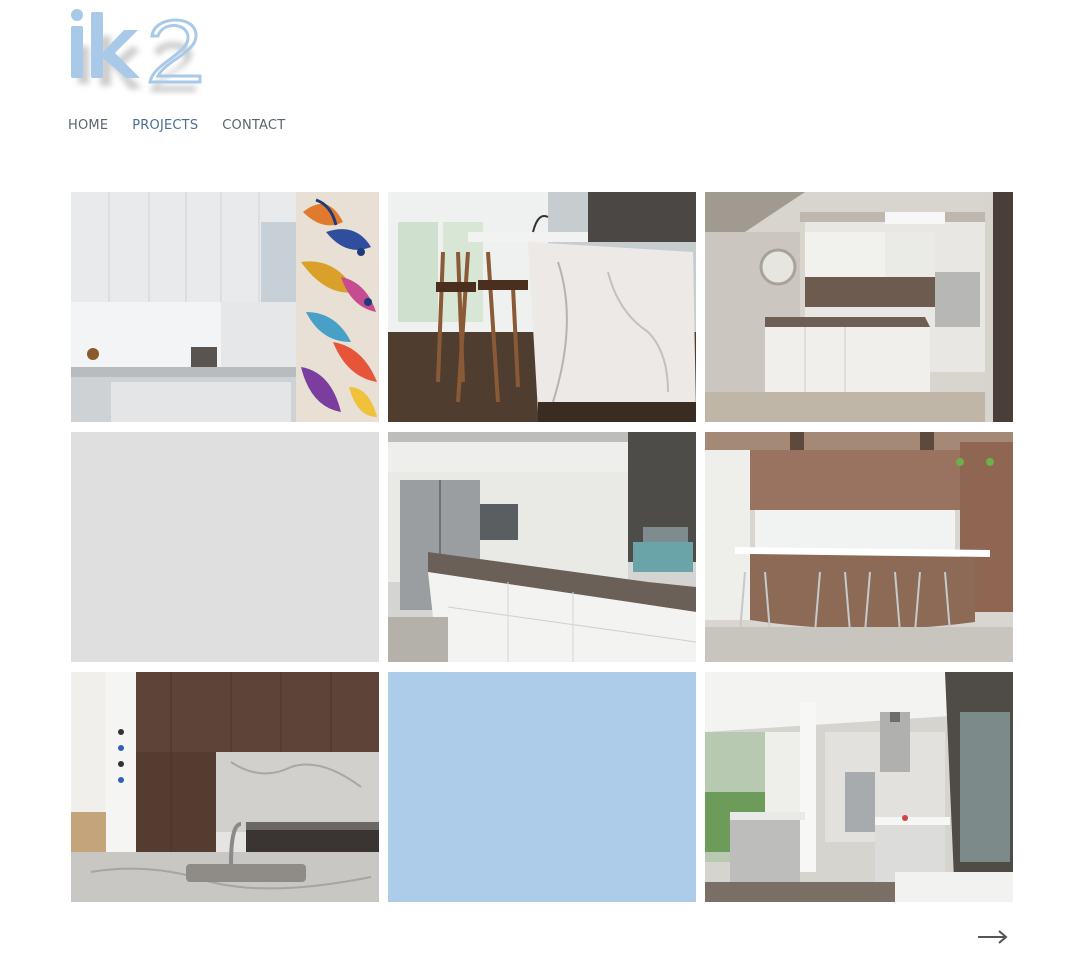 The width and height of the screenshot is (1080, 972). I want to click on placeholder-gray-tile, so click(225, 547).